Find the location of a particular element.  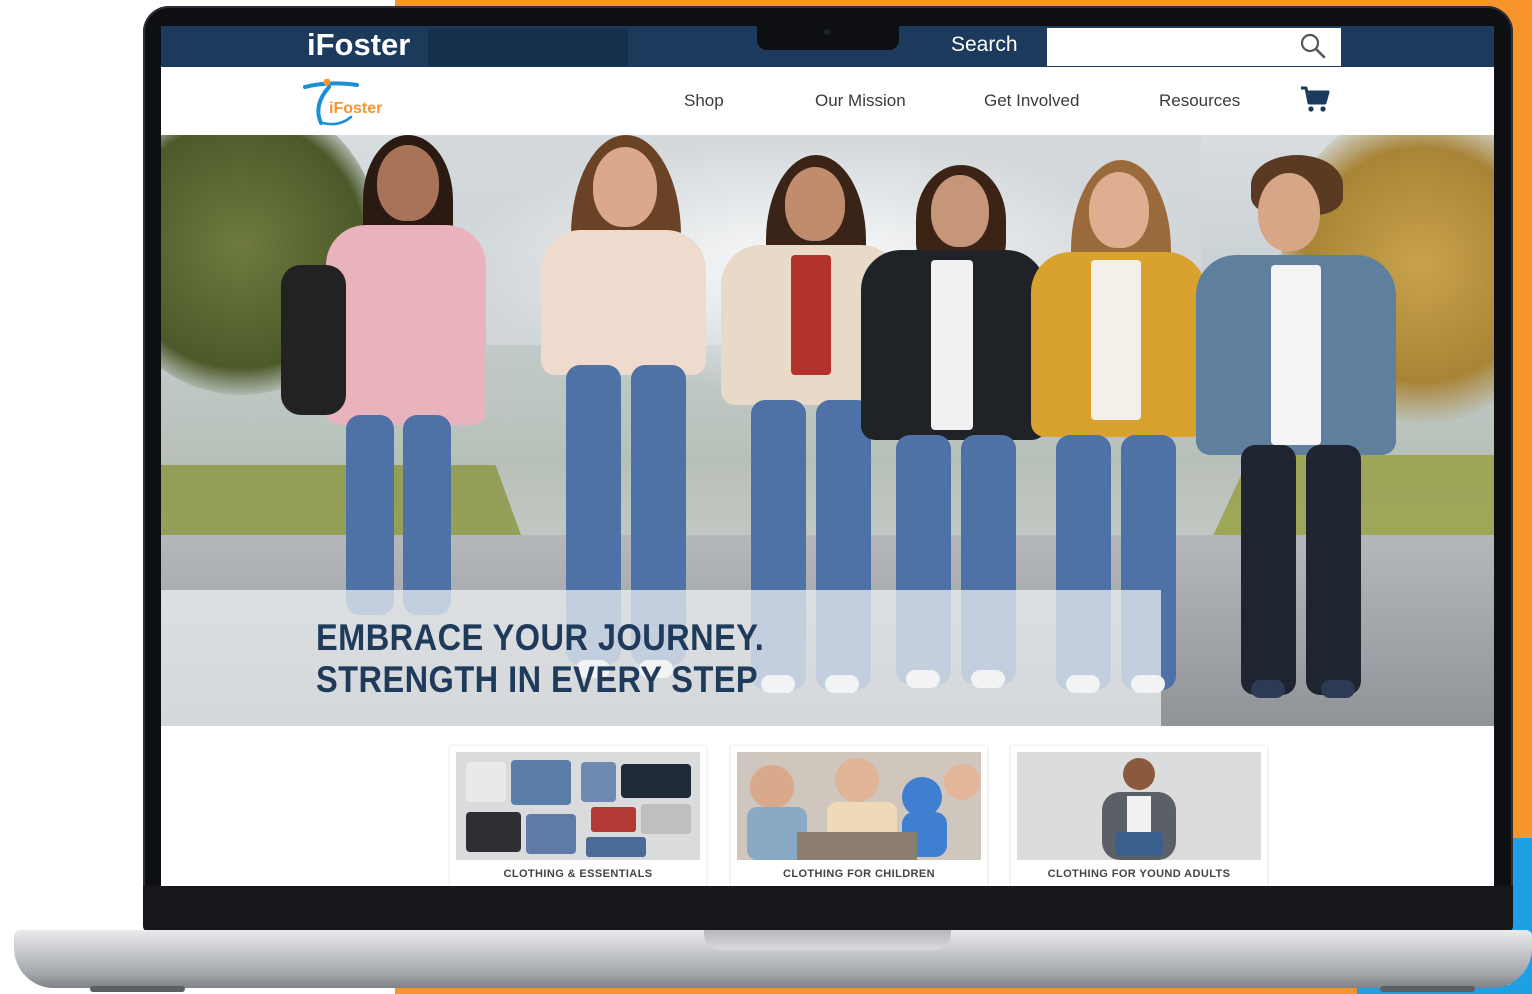

category-card-children: CLOTHING FOR CHILDREN is located at coordinates (859, 816).